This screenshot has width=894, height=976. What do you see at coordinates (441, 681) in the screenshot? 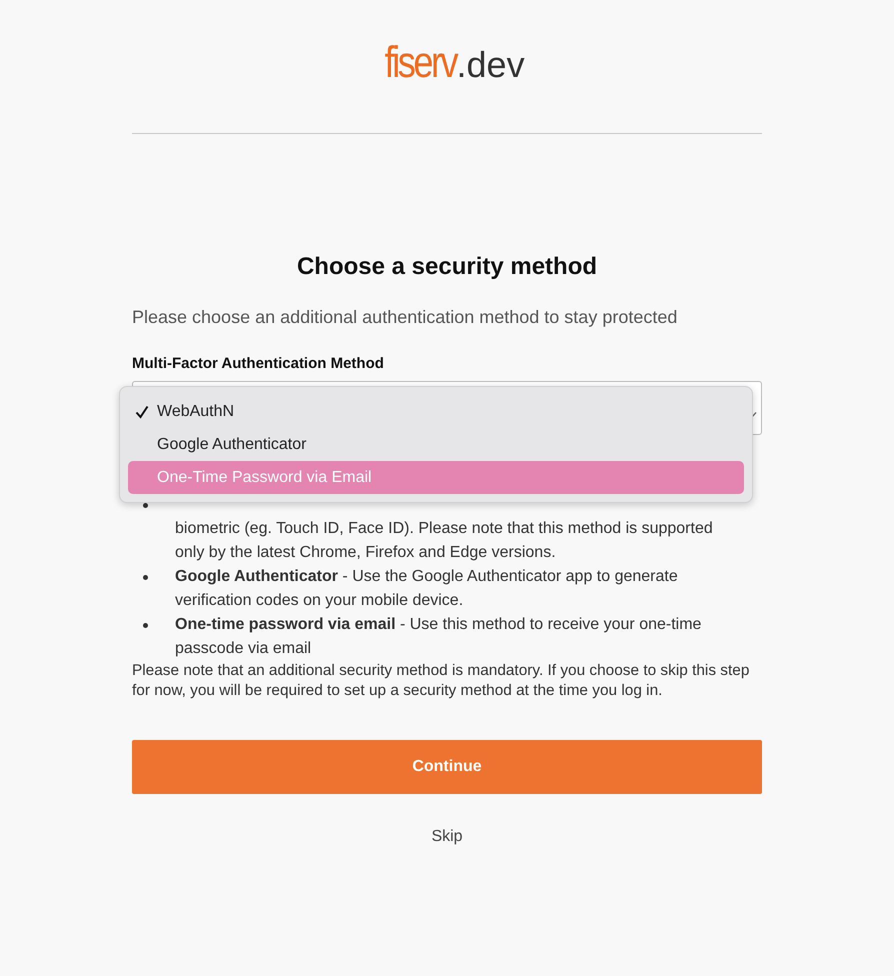
I see `note-text: Please note that an additional security method is mandatory. If you choose to skip this step for now, you will be required to set up a security method at the time you log in.` at bounding box center [441, 681].